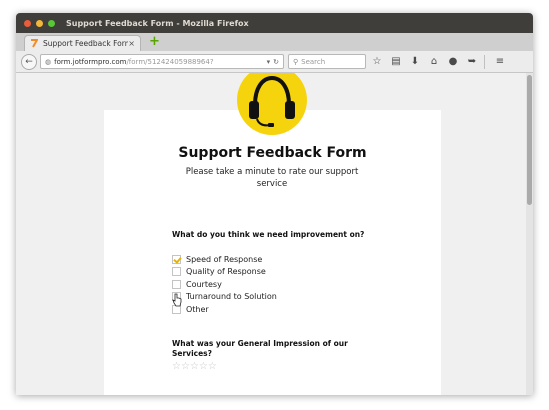  Describe the element at coordinates (131, 43) in the screenshot. I see `tab-close-icon: ×` at that location.